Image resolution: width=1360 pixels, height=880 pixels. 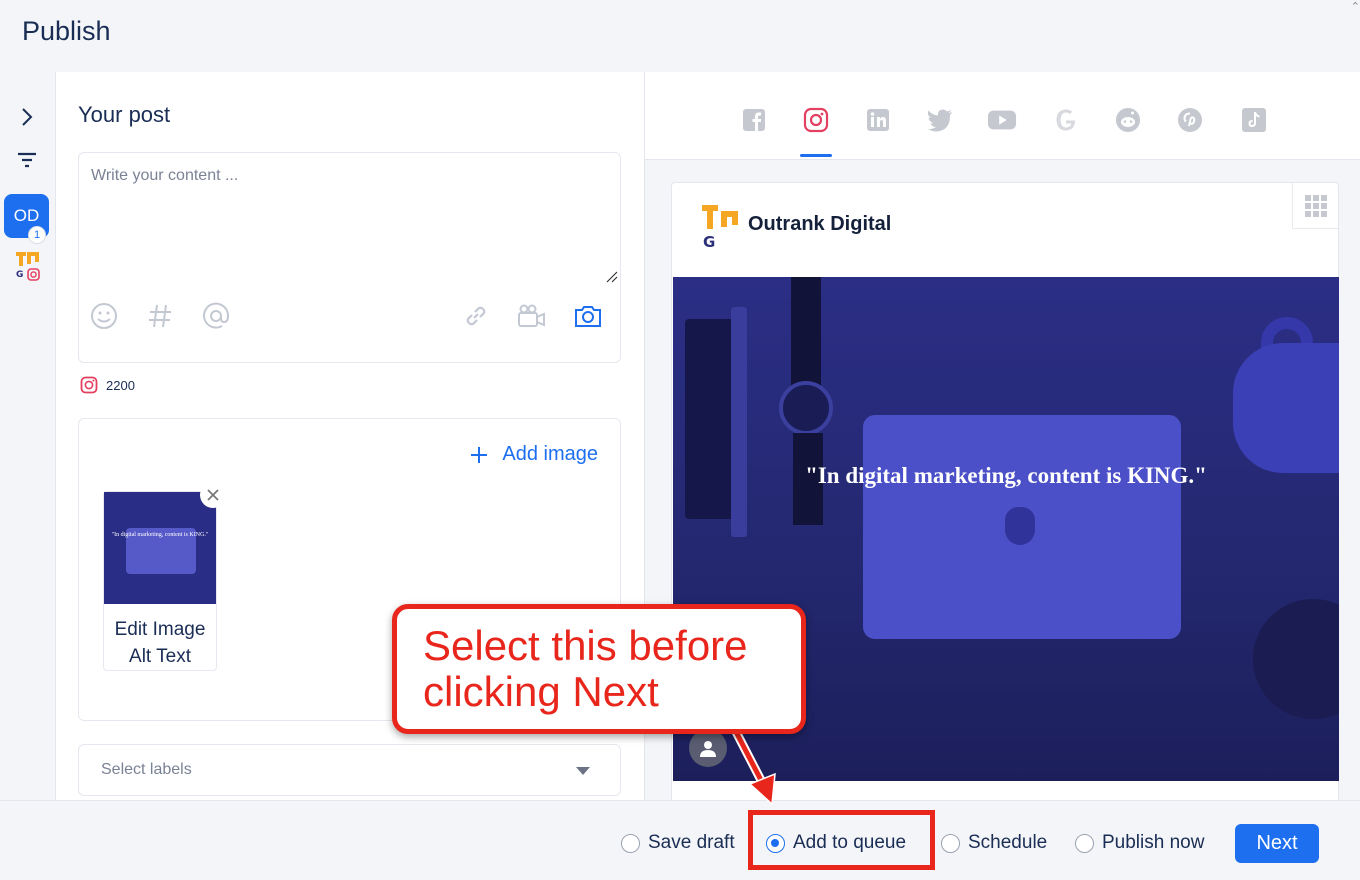 I want to click on hashtag-icon, so click(x=160, y=316).